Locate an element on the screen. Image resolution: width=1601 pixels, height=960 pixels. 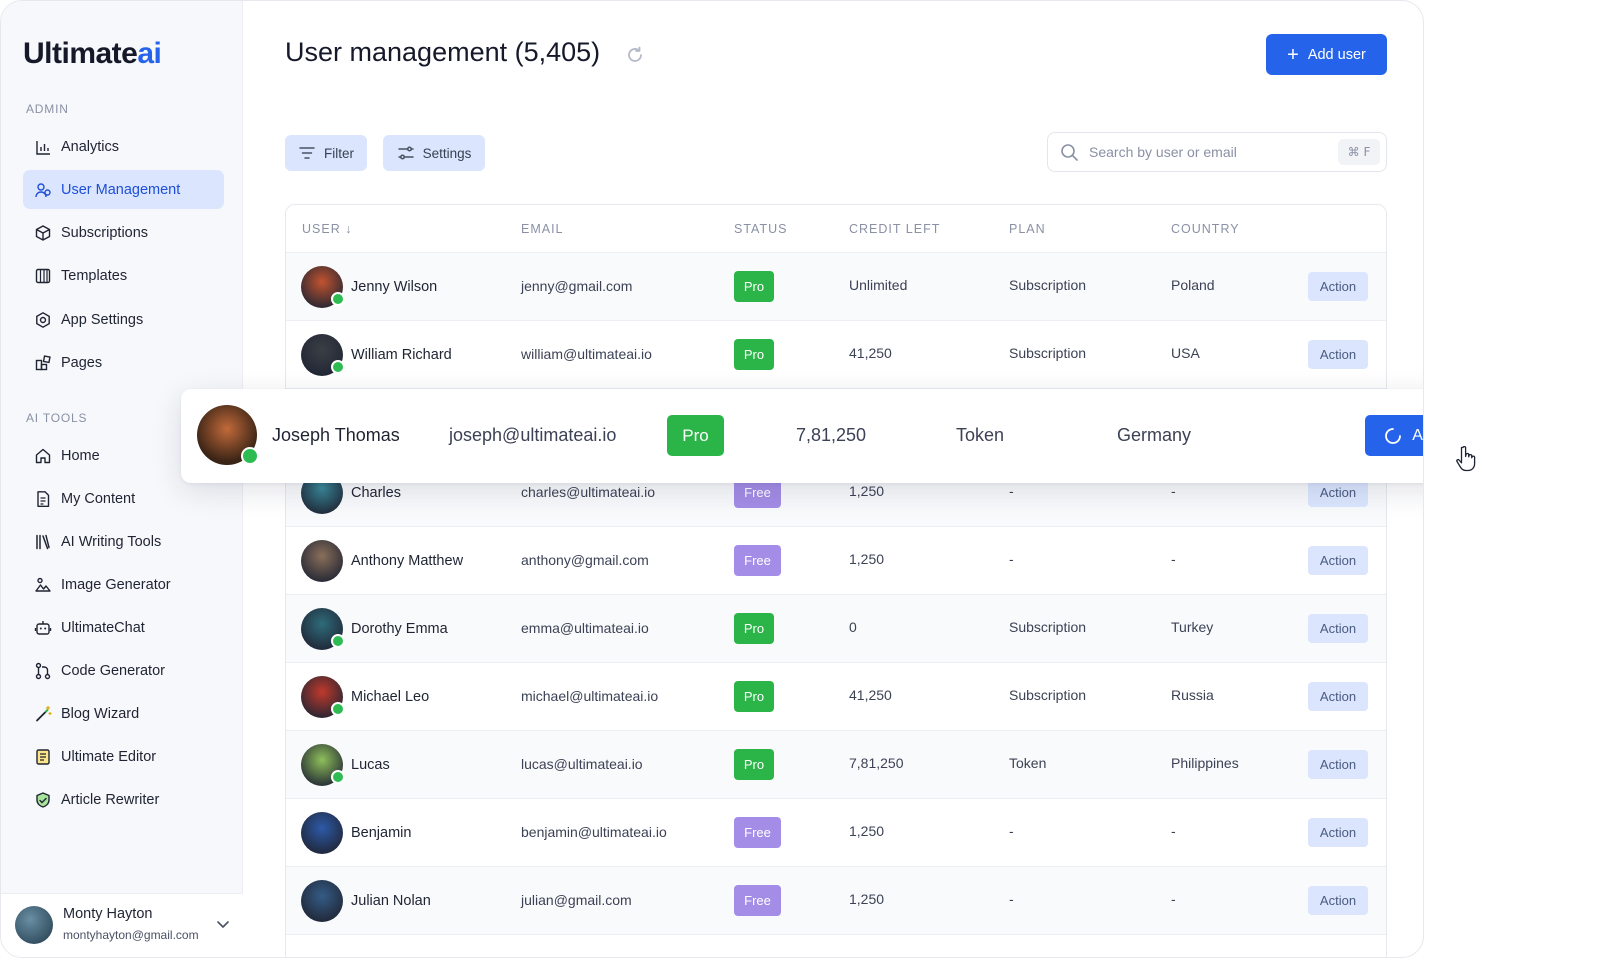
settings-button: Settings is located at coordinates (434, 153).